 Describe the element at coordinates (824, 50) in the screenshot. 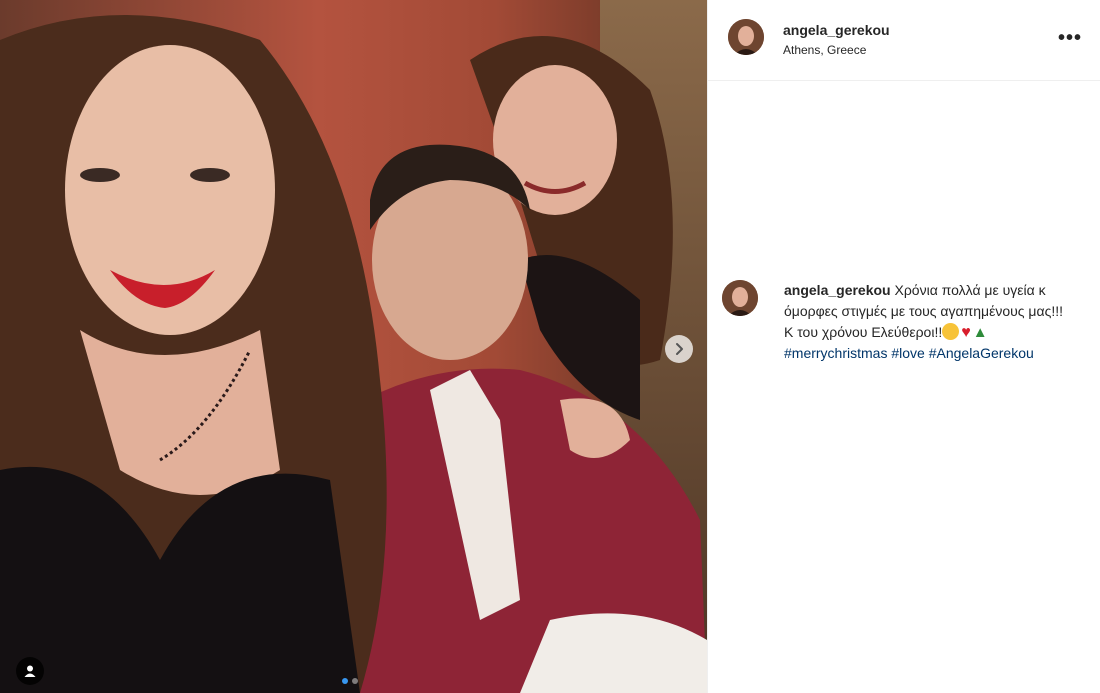

I see `post-location: Athens, Greece` at that location.